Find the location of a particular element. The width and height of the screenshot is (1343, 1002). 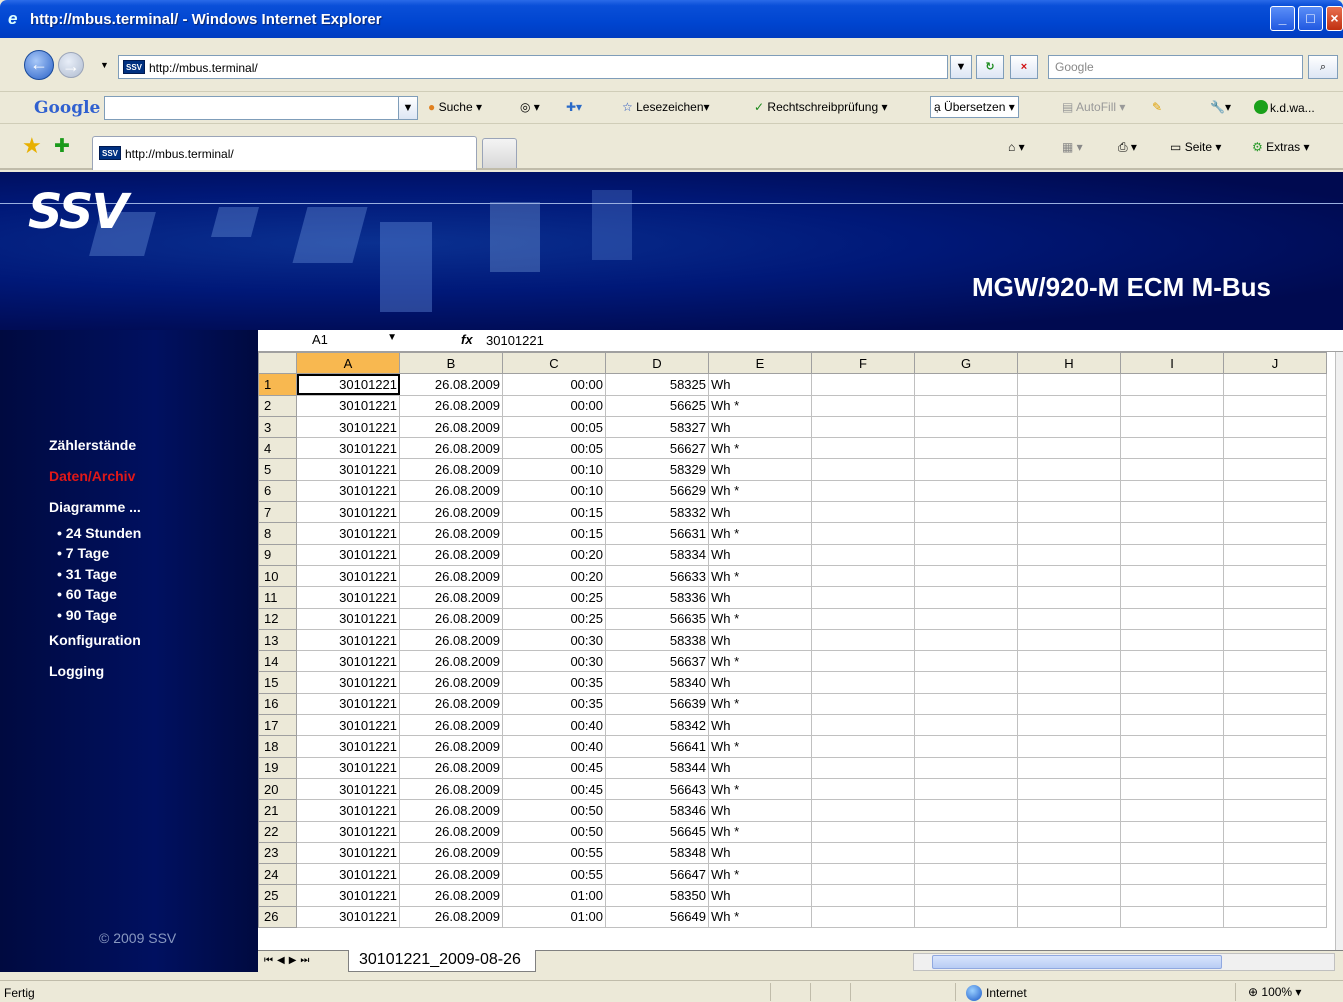

row-header: 12 is located at coordinates (277, 618).